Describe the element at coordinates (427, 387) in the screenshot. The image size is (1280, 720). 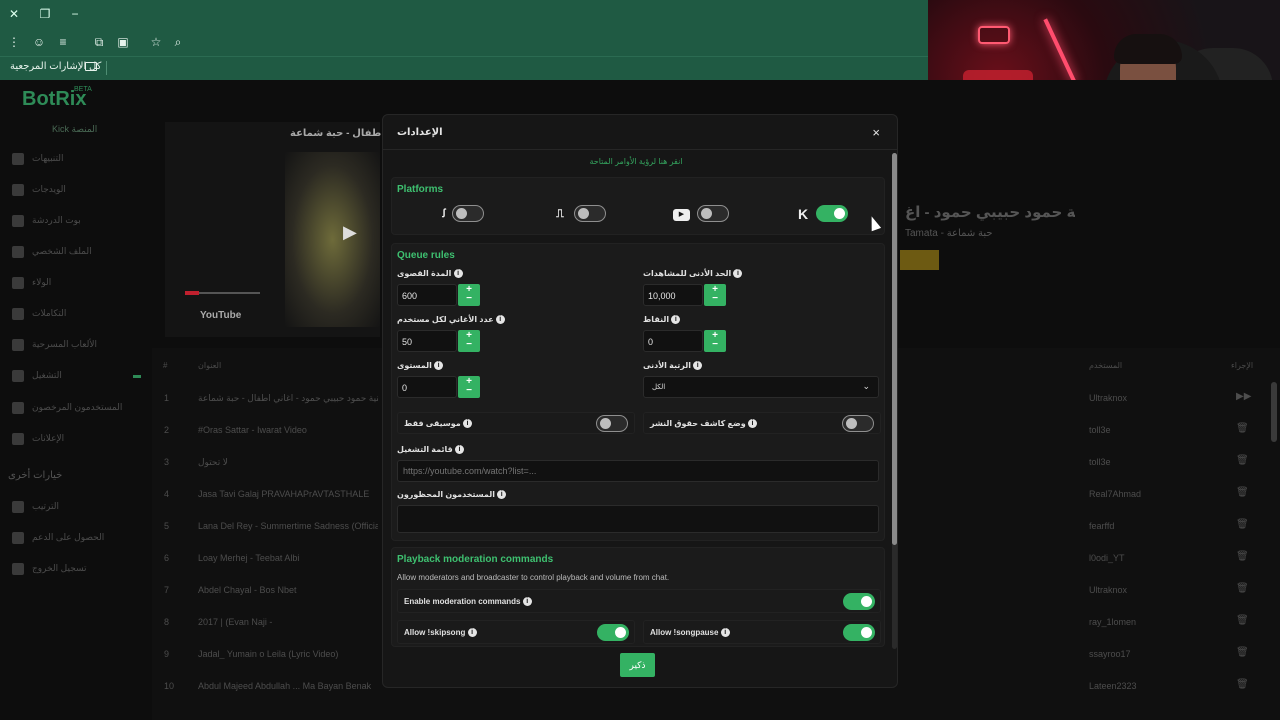
I see `level-input: 0` at that location.